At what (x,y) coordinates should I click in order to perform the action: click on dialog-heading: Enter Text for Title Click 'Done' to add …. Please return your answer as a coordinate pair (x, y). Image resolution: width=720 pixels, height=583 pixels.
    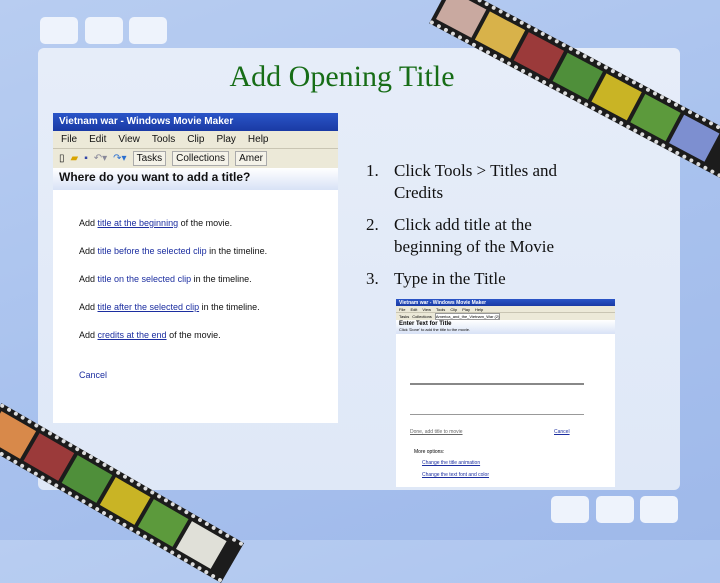
    Looking at the image, I should click on (505, 327).